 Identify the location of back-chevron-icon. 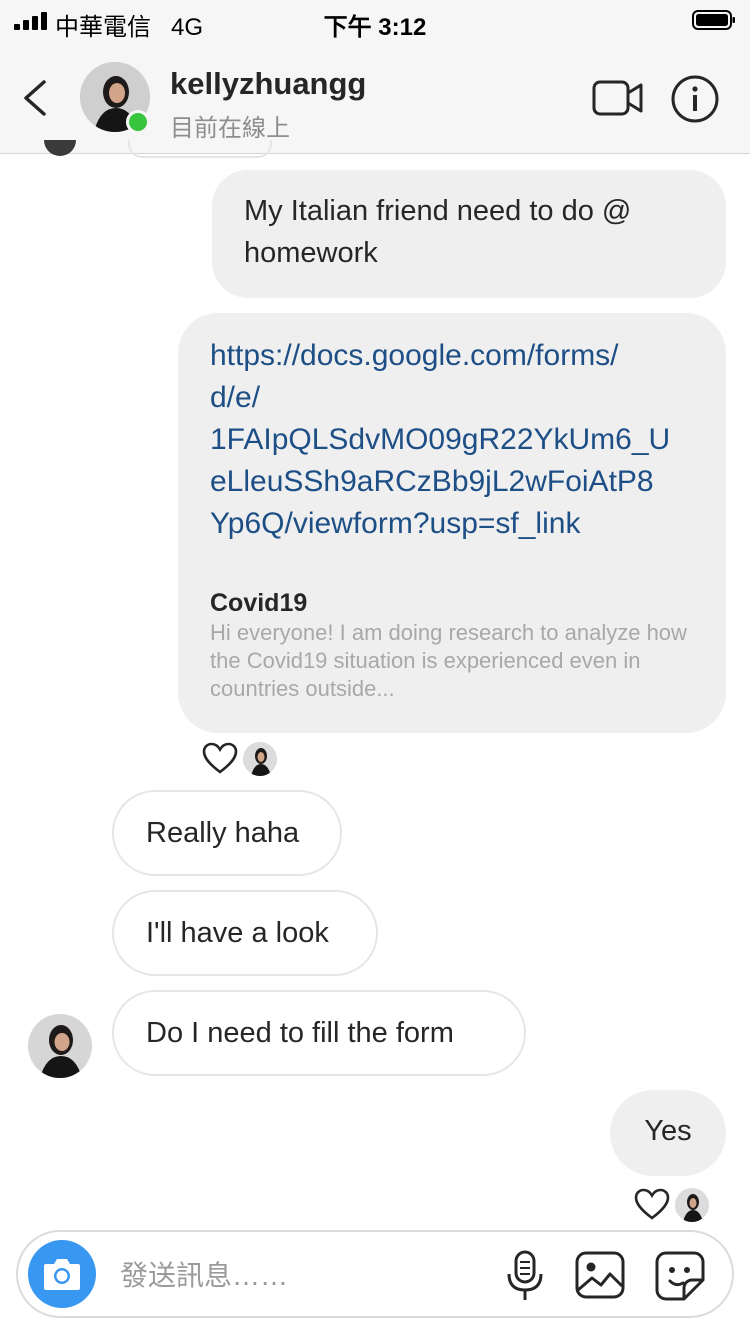
(35, 98).